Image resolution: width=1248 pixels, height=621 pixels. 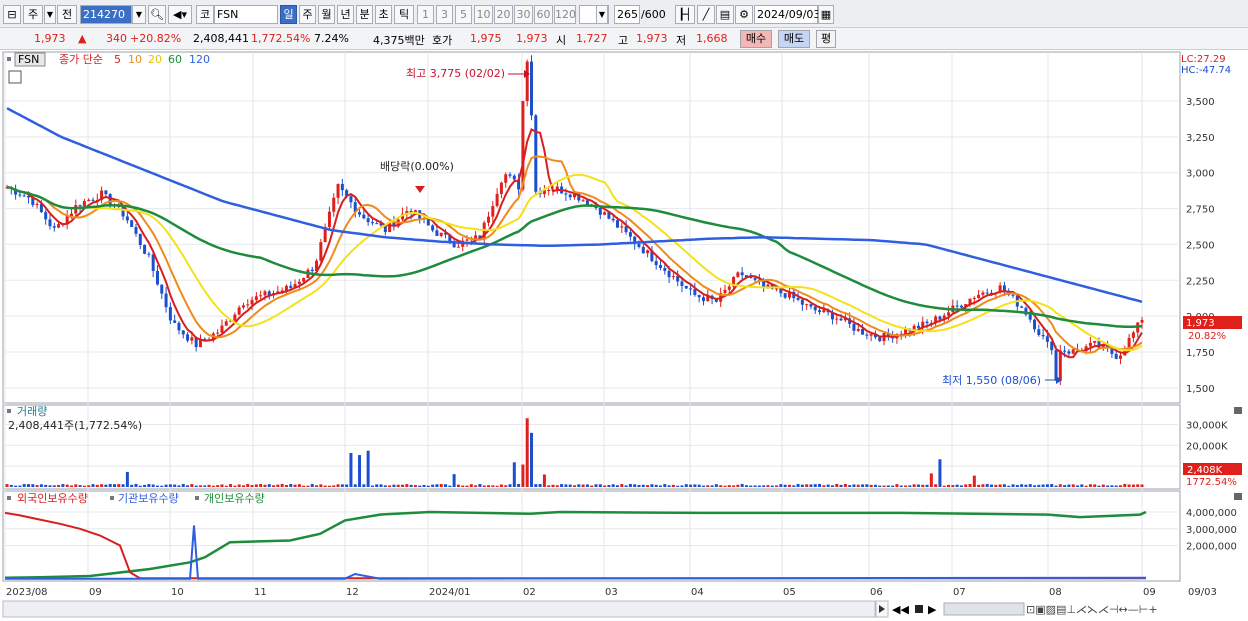 What do you see at coordinates (404, 14) in the screenshot?
I see `tab-tick: 틱` at bounding box center [404, 14].